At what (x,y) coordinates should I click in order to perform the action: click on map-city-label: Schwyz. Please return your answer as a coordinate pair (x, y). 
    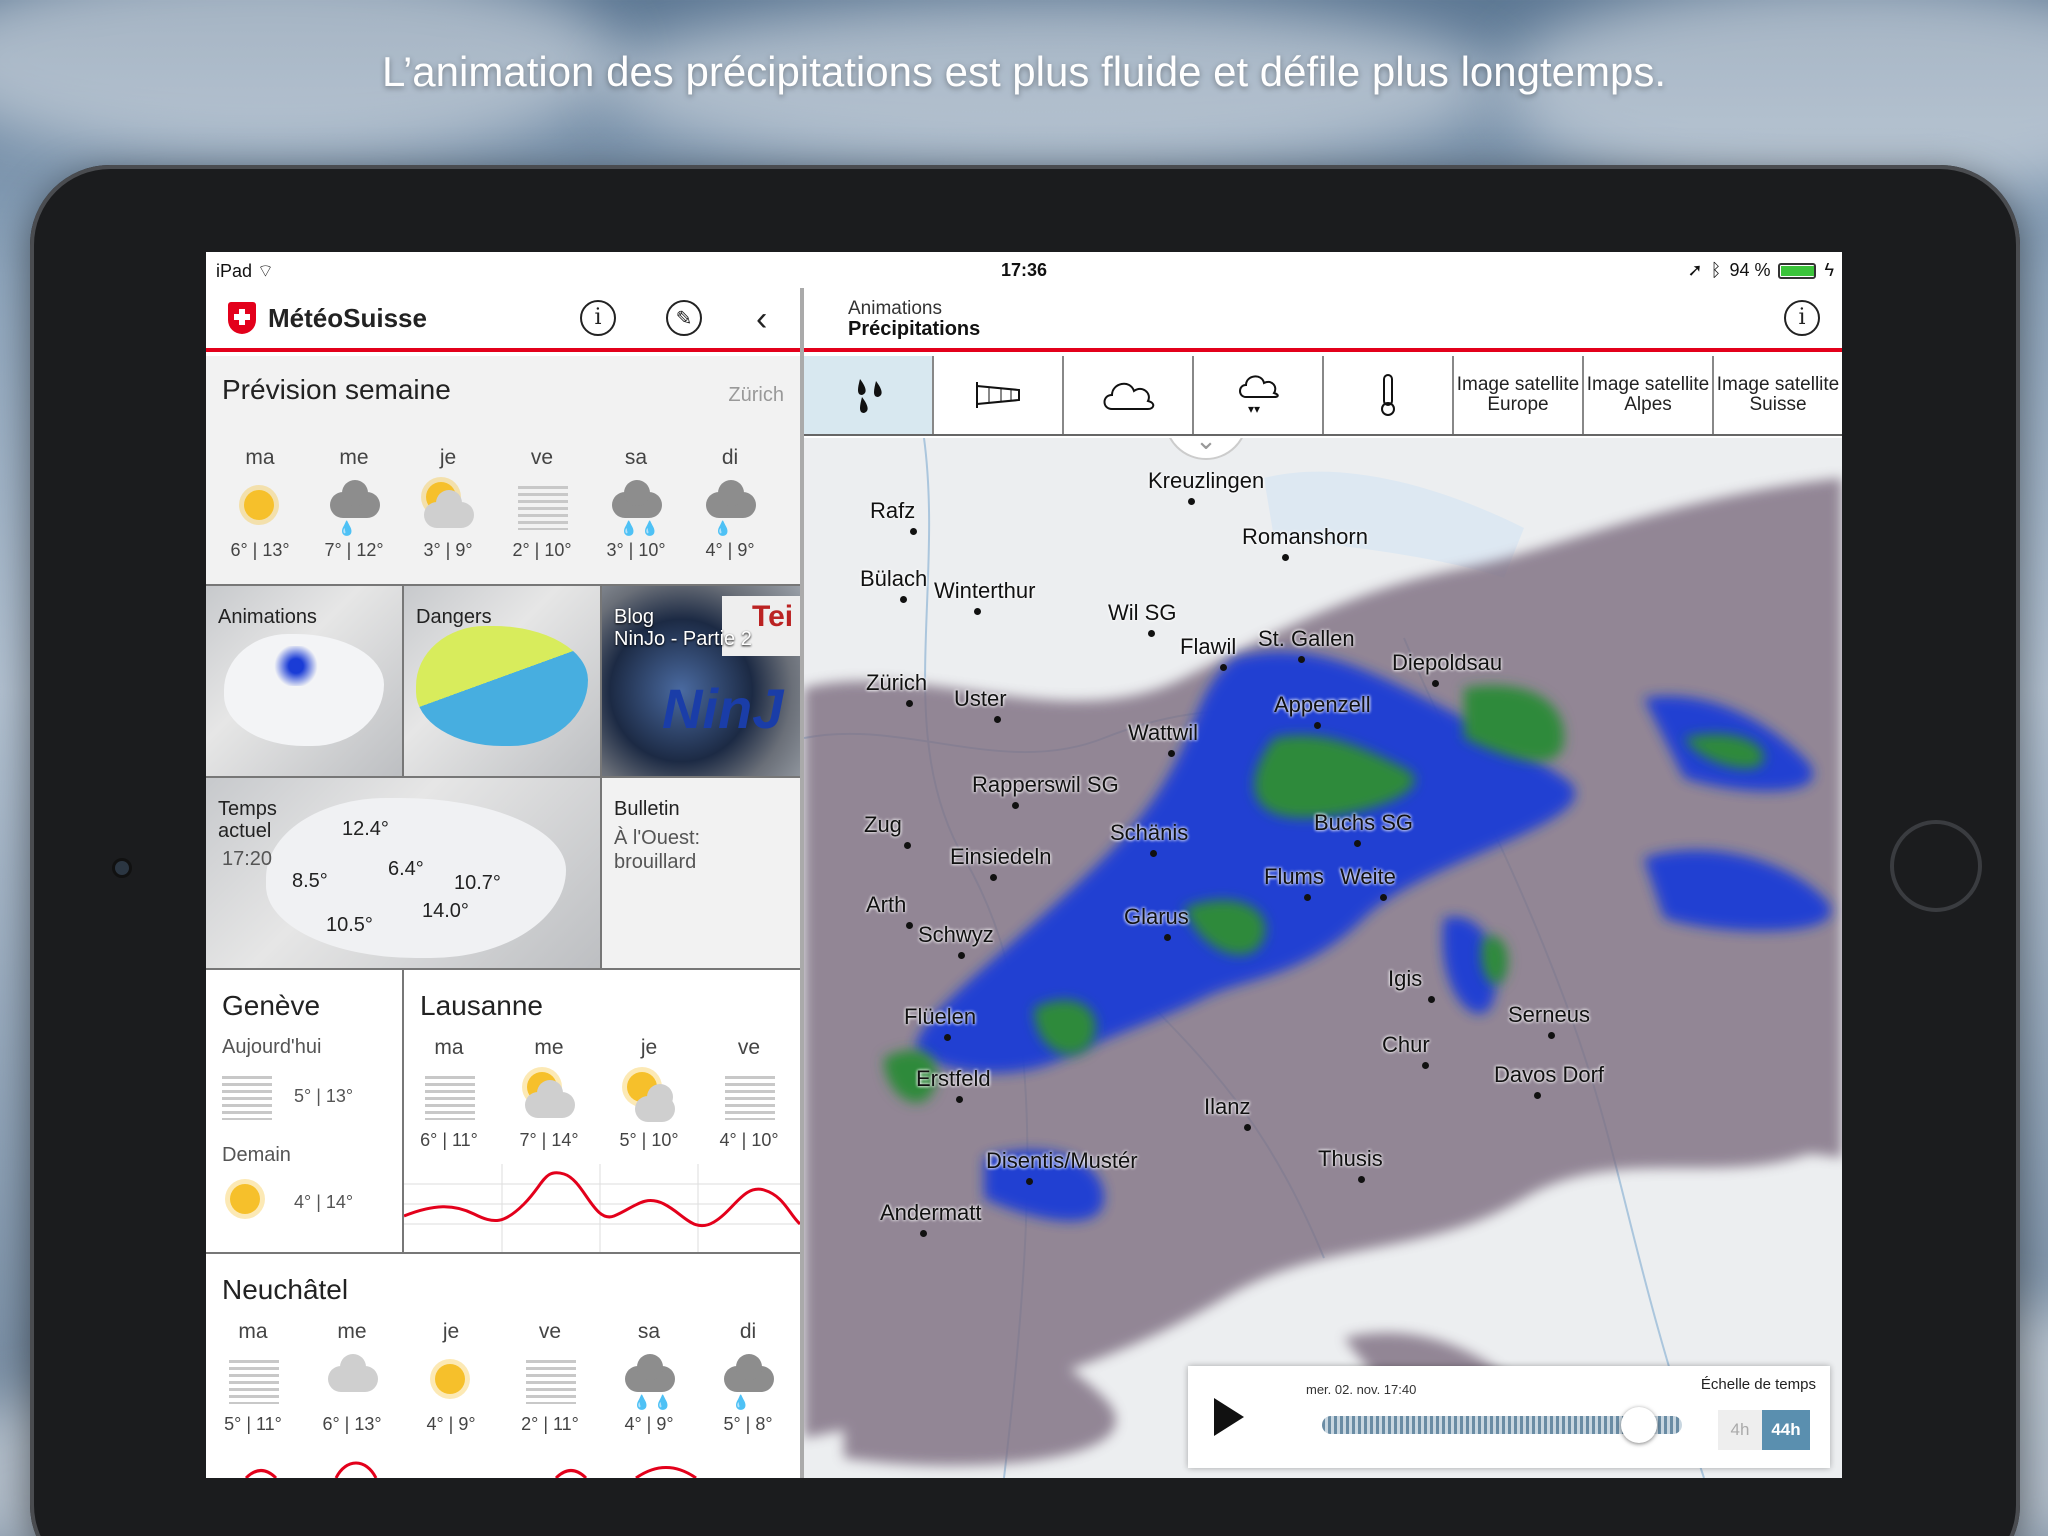
    Looking at the image, I should click on (956, 934).